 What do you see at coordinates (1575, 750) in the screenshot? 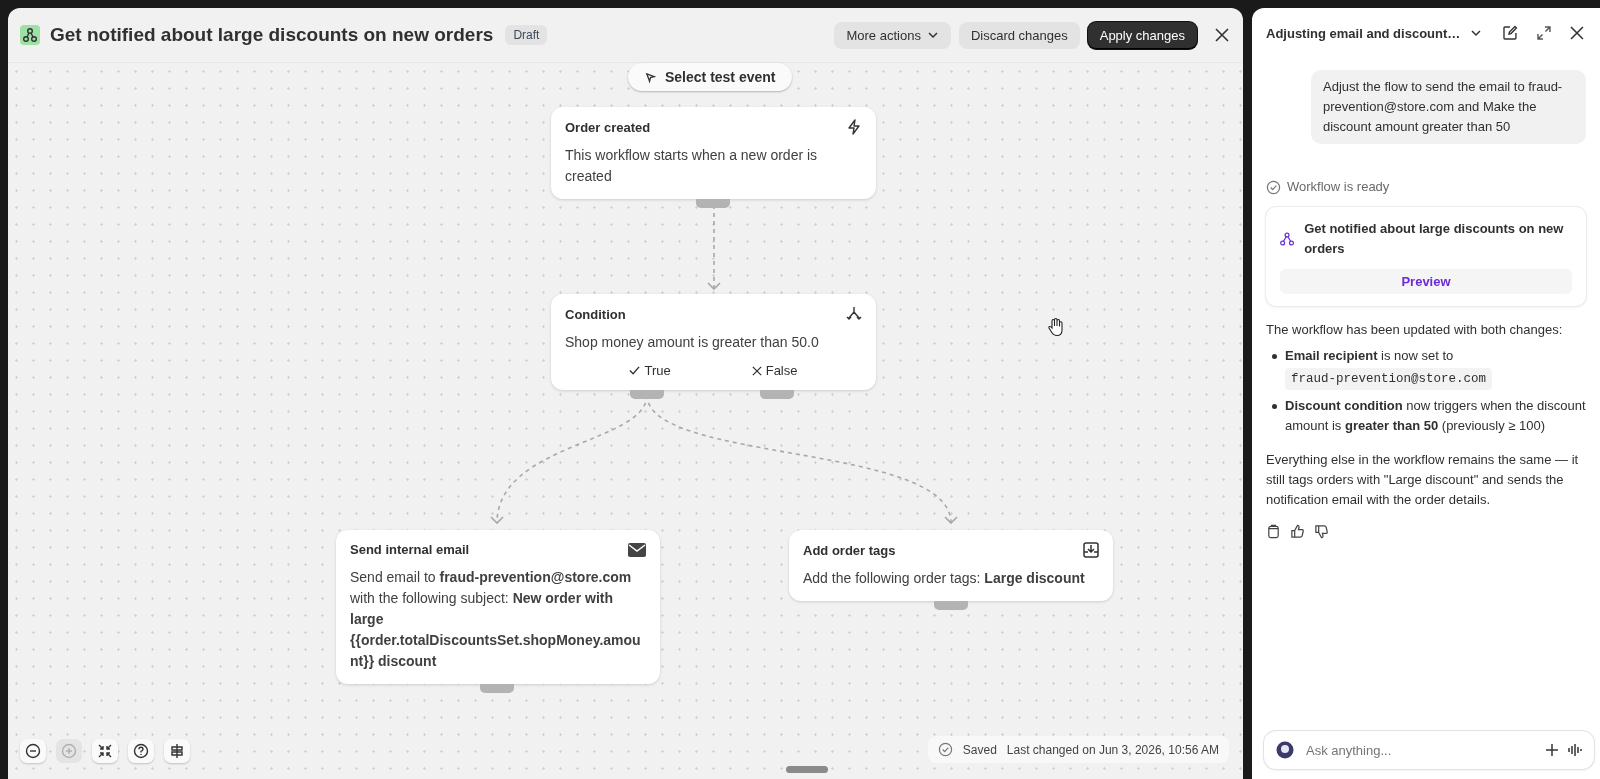
I see `voice-icon` at bounding box center [1575, 750].